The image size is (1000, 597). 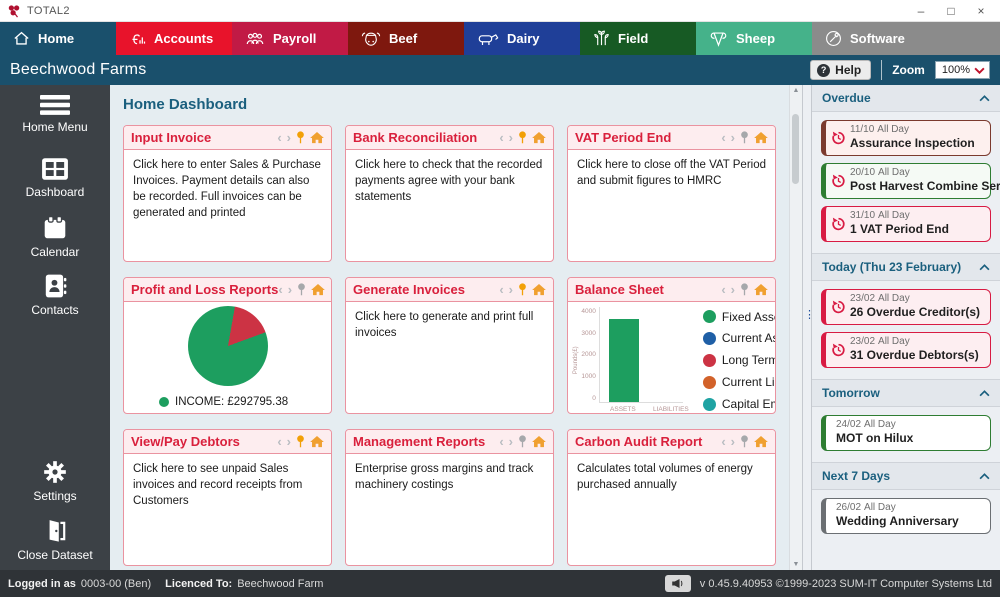 I want to click on income-legend-label: INCOME: £292795.38, so click(x=232, y=402).